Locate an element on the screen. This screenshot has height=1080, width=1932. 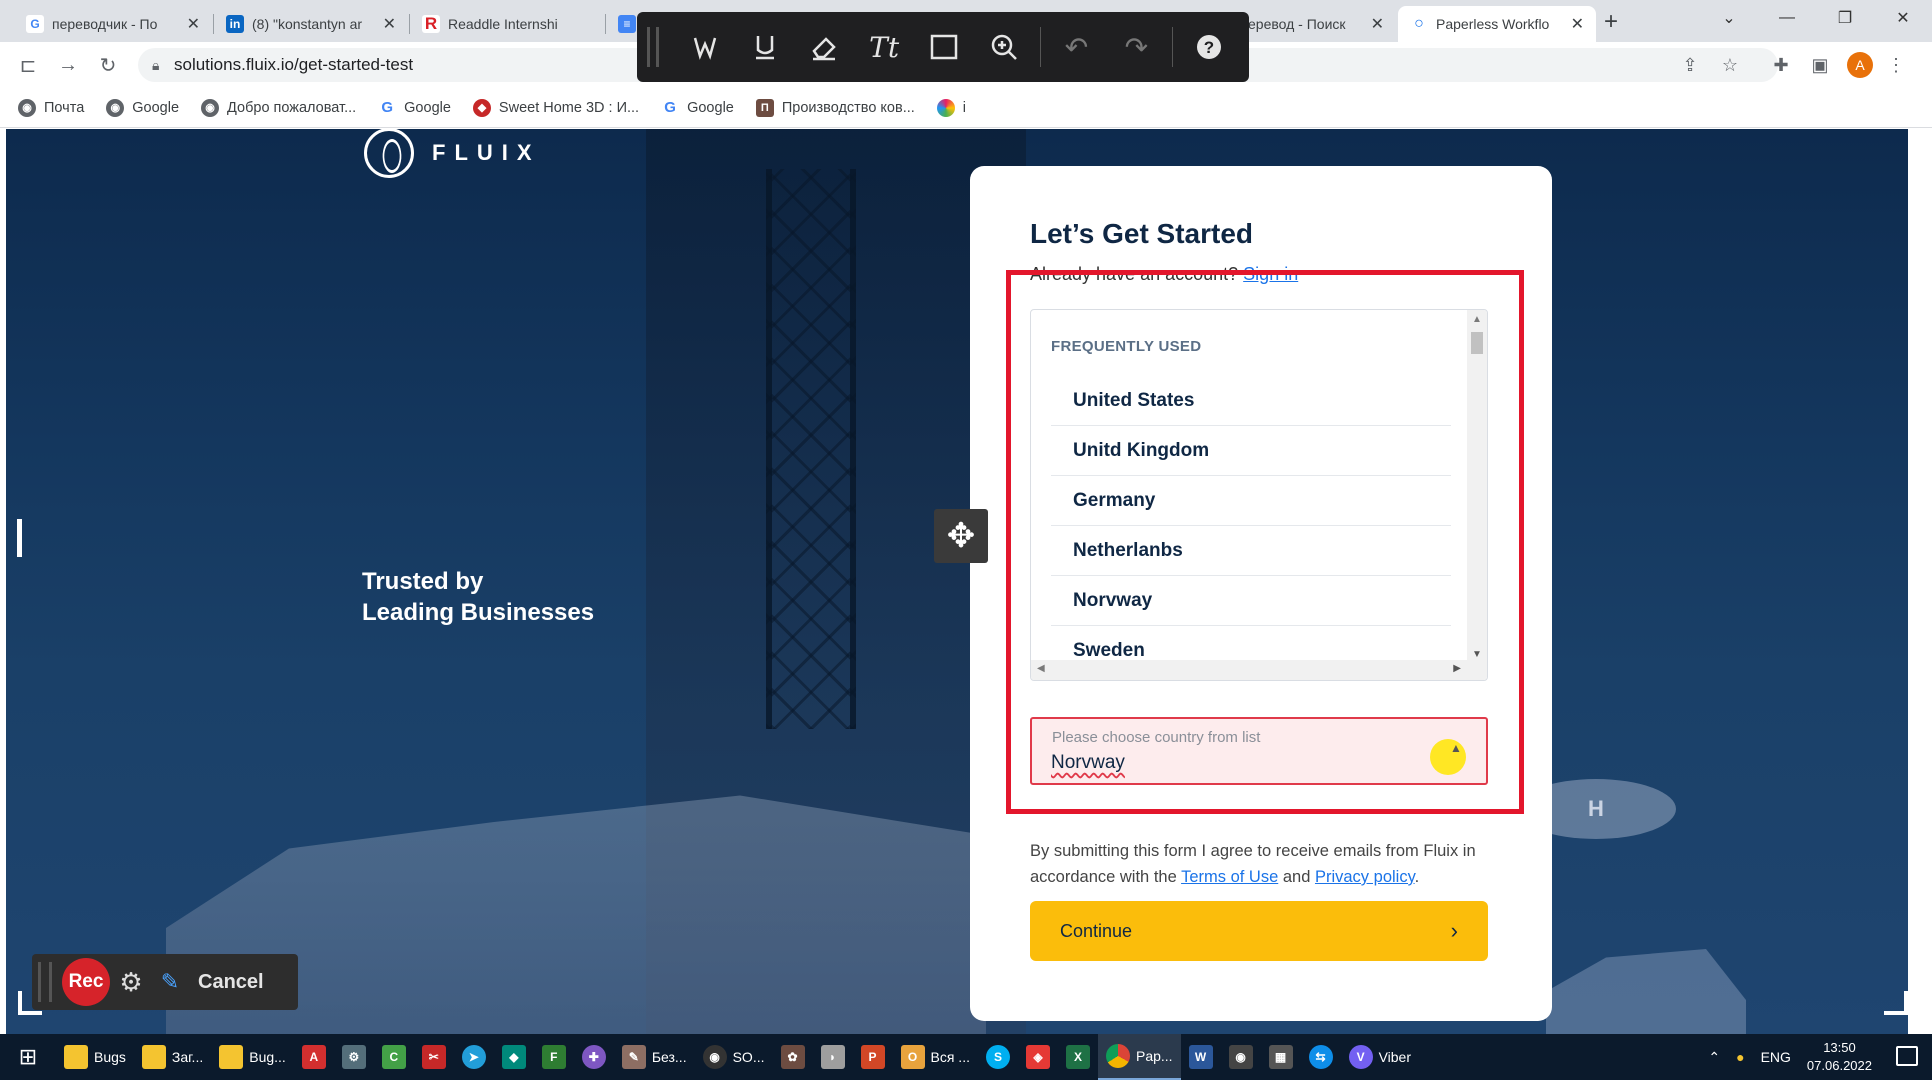
taskbar-app: ⚙ is located at coordinates (354, 1057).